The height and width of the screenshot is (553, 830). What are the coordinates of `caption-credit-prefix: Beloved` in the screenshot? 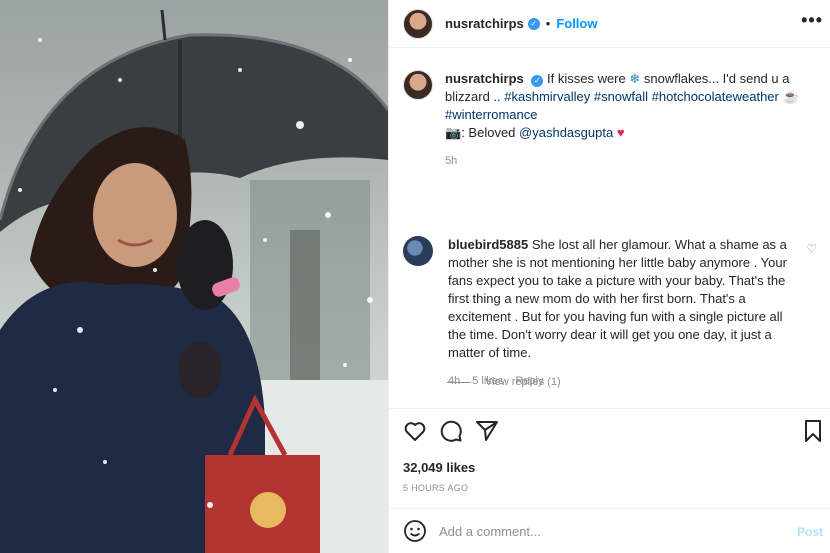 It's located at (492, 132).